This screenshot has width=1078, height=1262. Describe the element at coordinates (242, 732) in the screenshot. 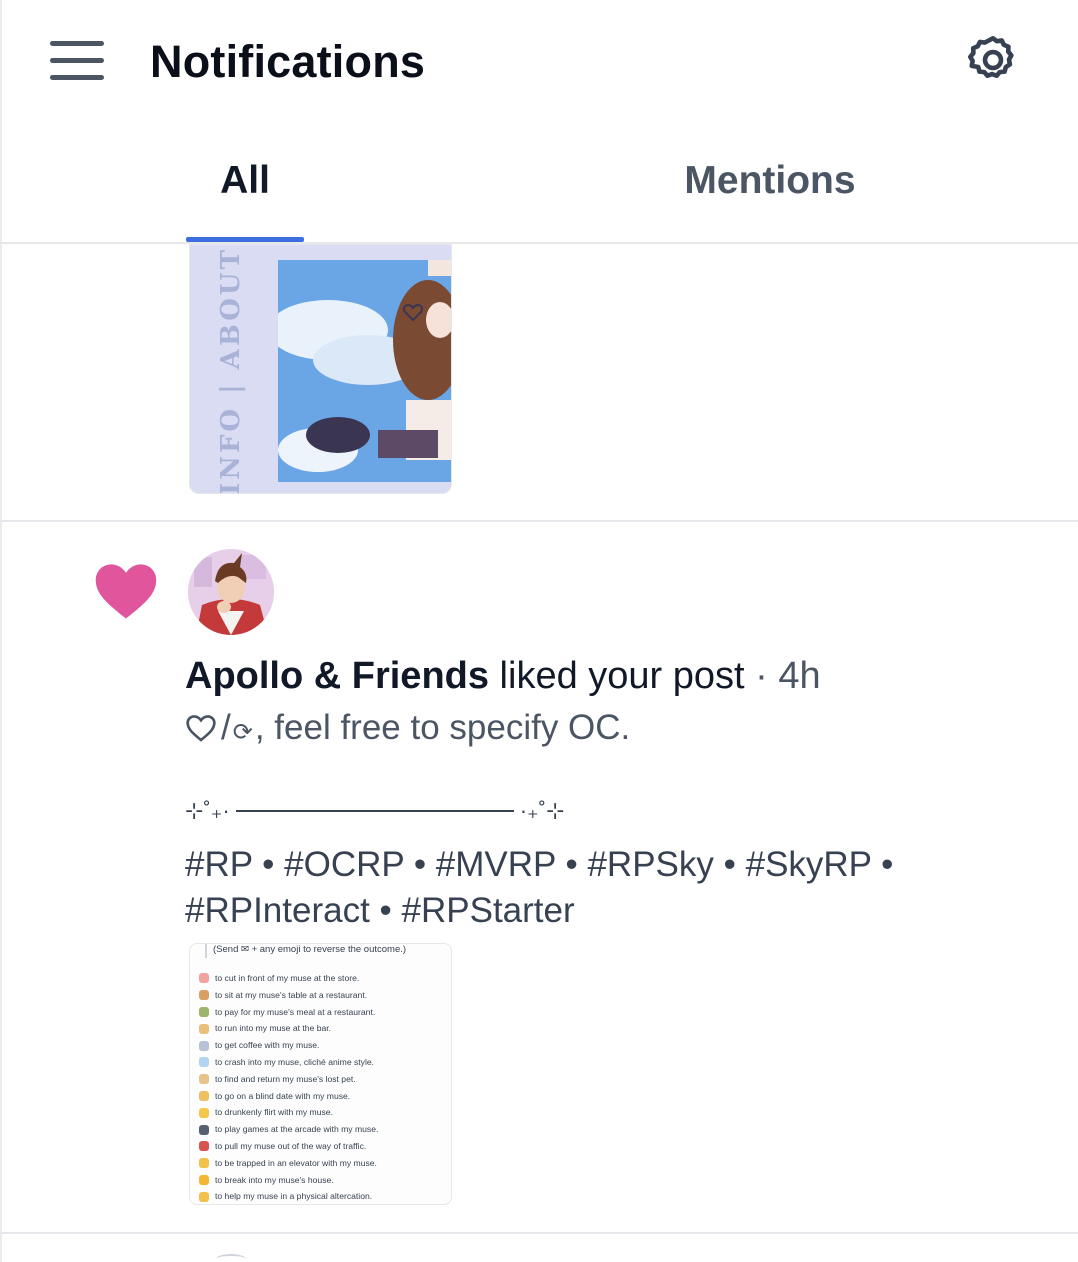

I see `repost-icon: ⟳` at that location.